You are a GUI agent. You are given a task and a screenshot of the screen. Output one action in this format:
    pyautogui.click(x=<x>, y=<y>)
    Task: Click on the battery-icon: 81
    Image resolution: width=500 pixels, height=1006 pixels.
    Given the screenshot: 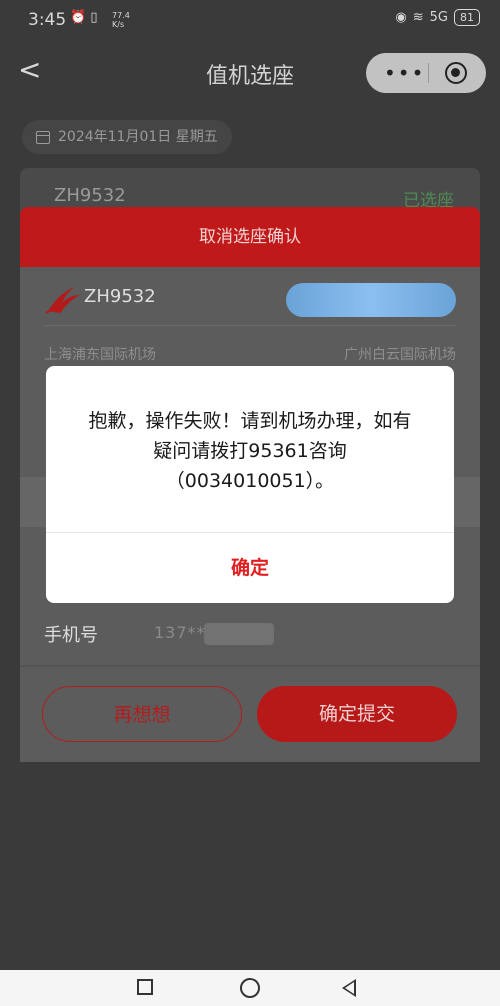 What is the action you would take?
    pyautogui.click(x=467, y=17)
    